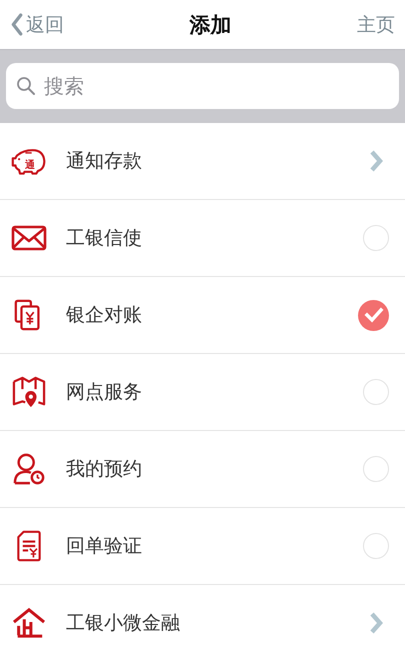 Image resolution: width=405 pixels, height=660 pixels. Describe the element at coordinates (202, 622) in the screenshot. I see `list-item: 工银小微金融` at that location.